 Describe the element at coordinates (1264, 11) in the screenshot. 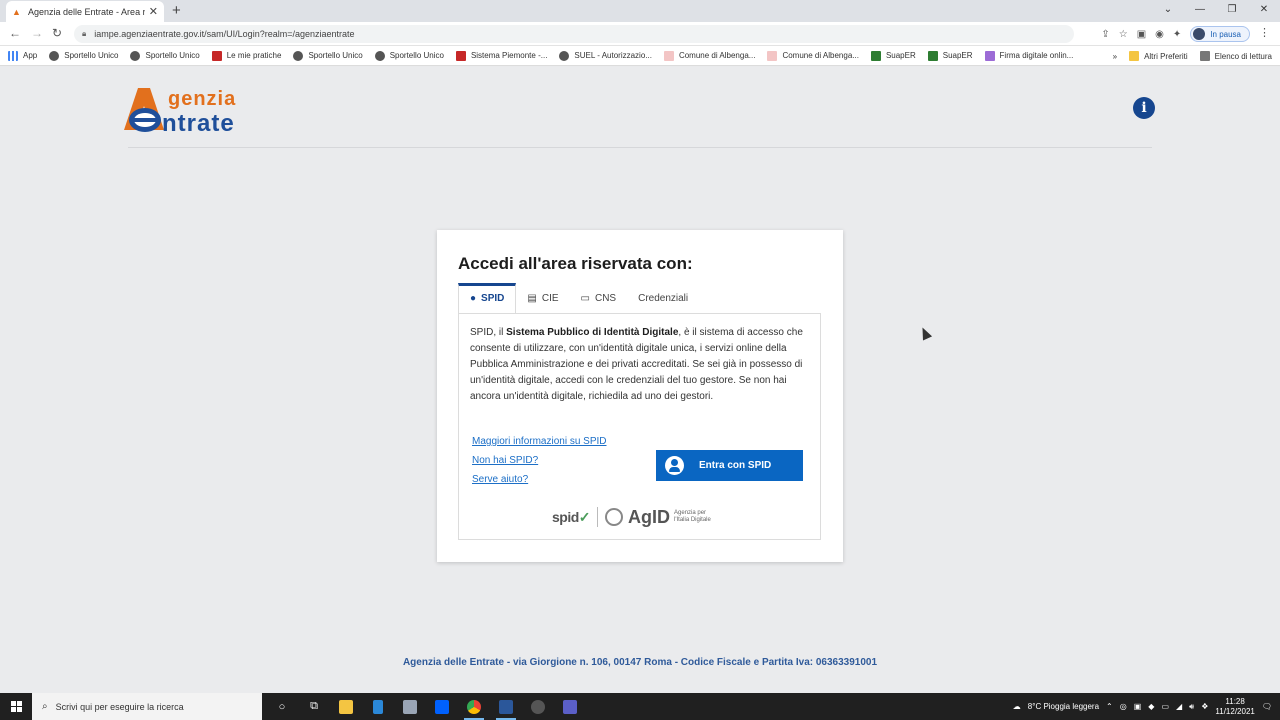

I see `close-window-icon: ✕` at that location.